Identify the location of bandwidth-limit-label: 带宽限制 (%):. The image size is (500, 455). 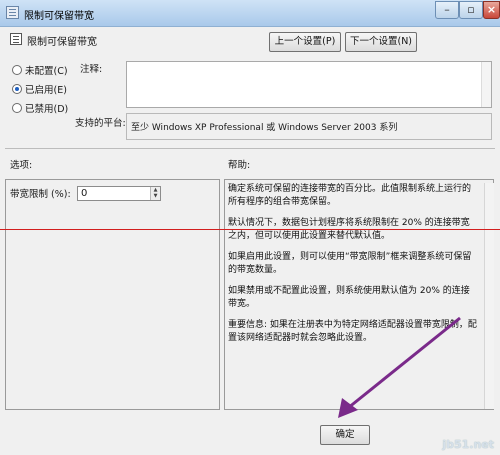
(40, 194).